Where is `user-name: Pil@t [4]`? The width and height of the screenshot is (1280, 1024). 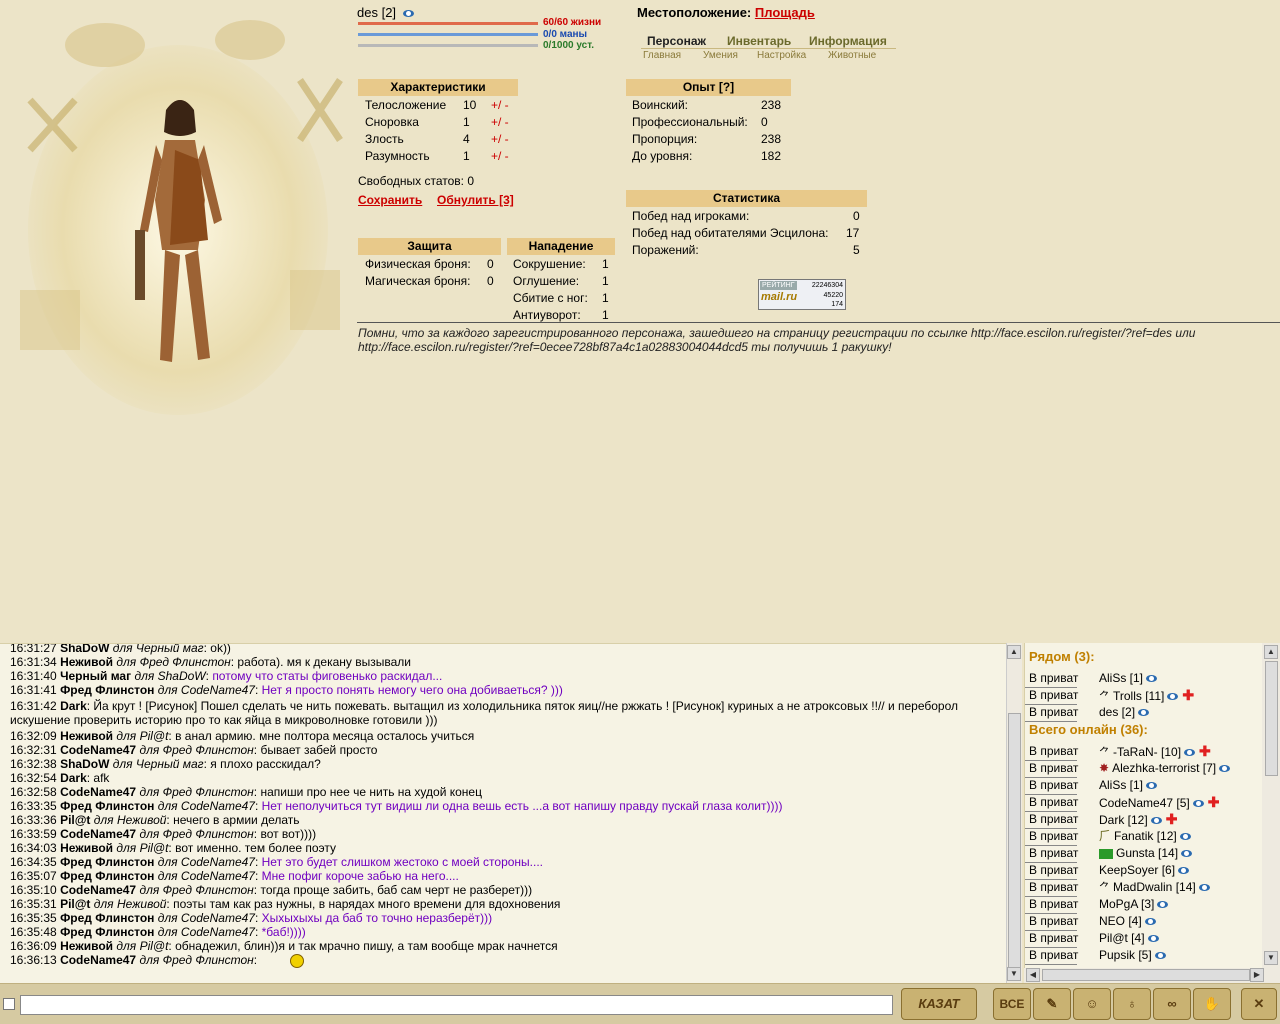 user-name: Pil@t [4] is located at coordinates (1122, 938).